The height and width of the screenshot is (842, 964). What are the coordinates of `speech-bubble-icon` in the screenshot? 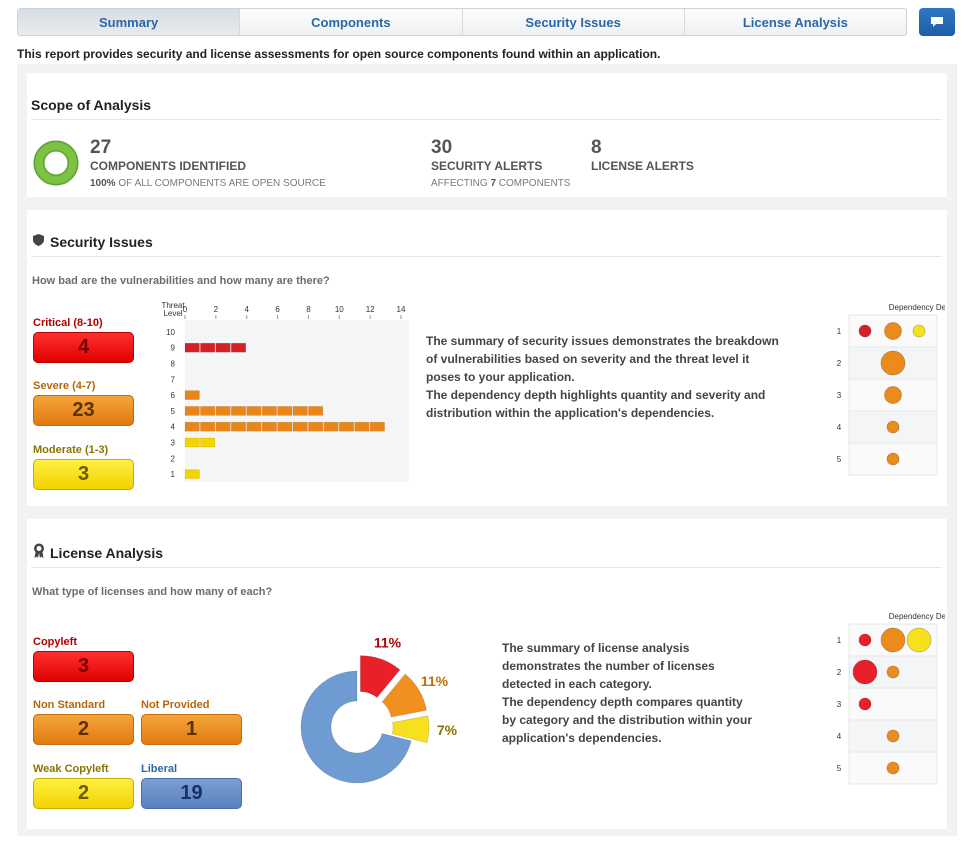 It's located at (937, 22).